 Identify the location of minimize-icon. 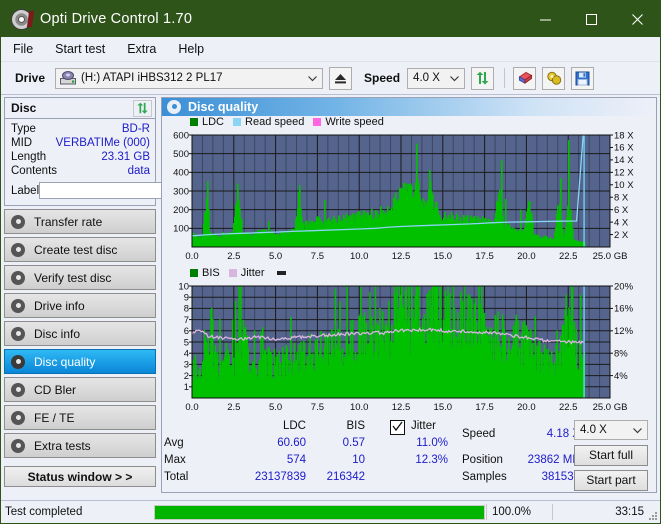
(545, 19).